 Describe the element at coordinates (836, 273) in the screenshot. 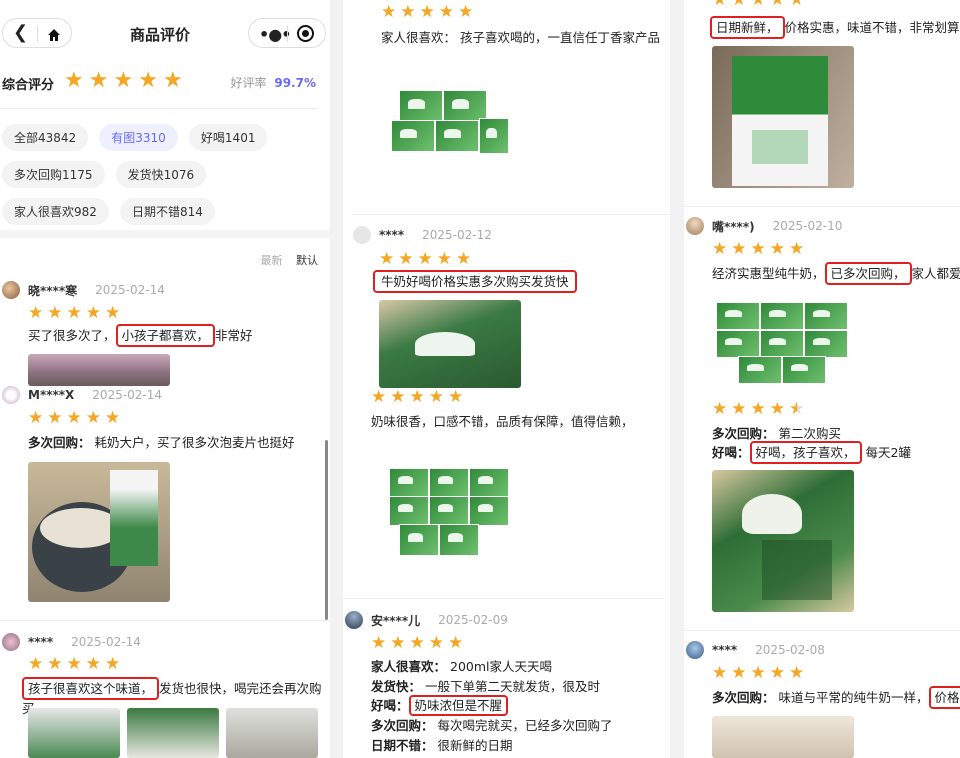

I see `review-text: 经济实惠型纯牛奶，已多次回购，家人都爱喝` at that location.